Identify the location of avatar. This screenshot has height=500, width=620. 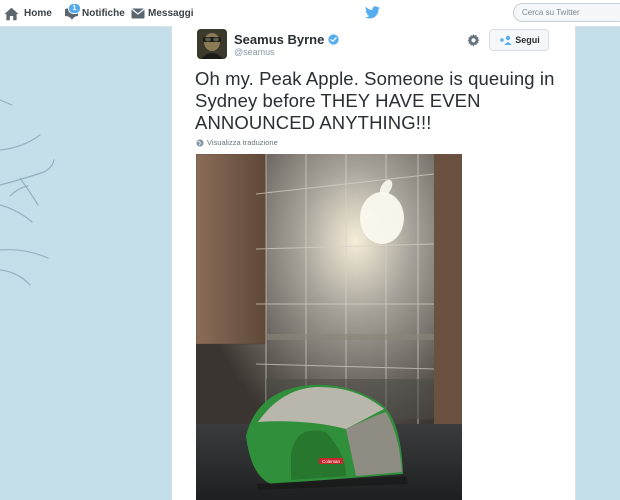
(212, 44).